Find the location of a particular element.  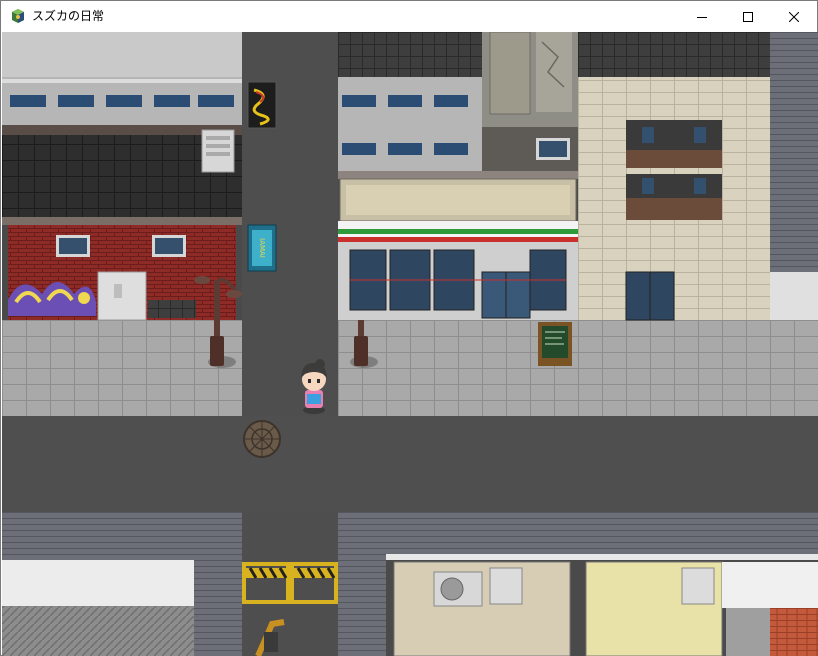

close-button is located at coordinates (794, 16).